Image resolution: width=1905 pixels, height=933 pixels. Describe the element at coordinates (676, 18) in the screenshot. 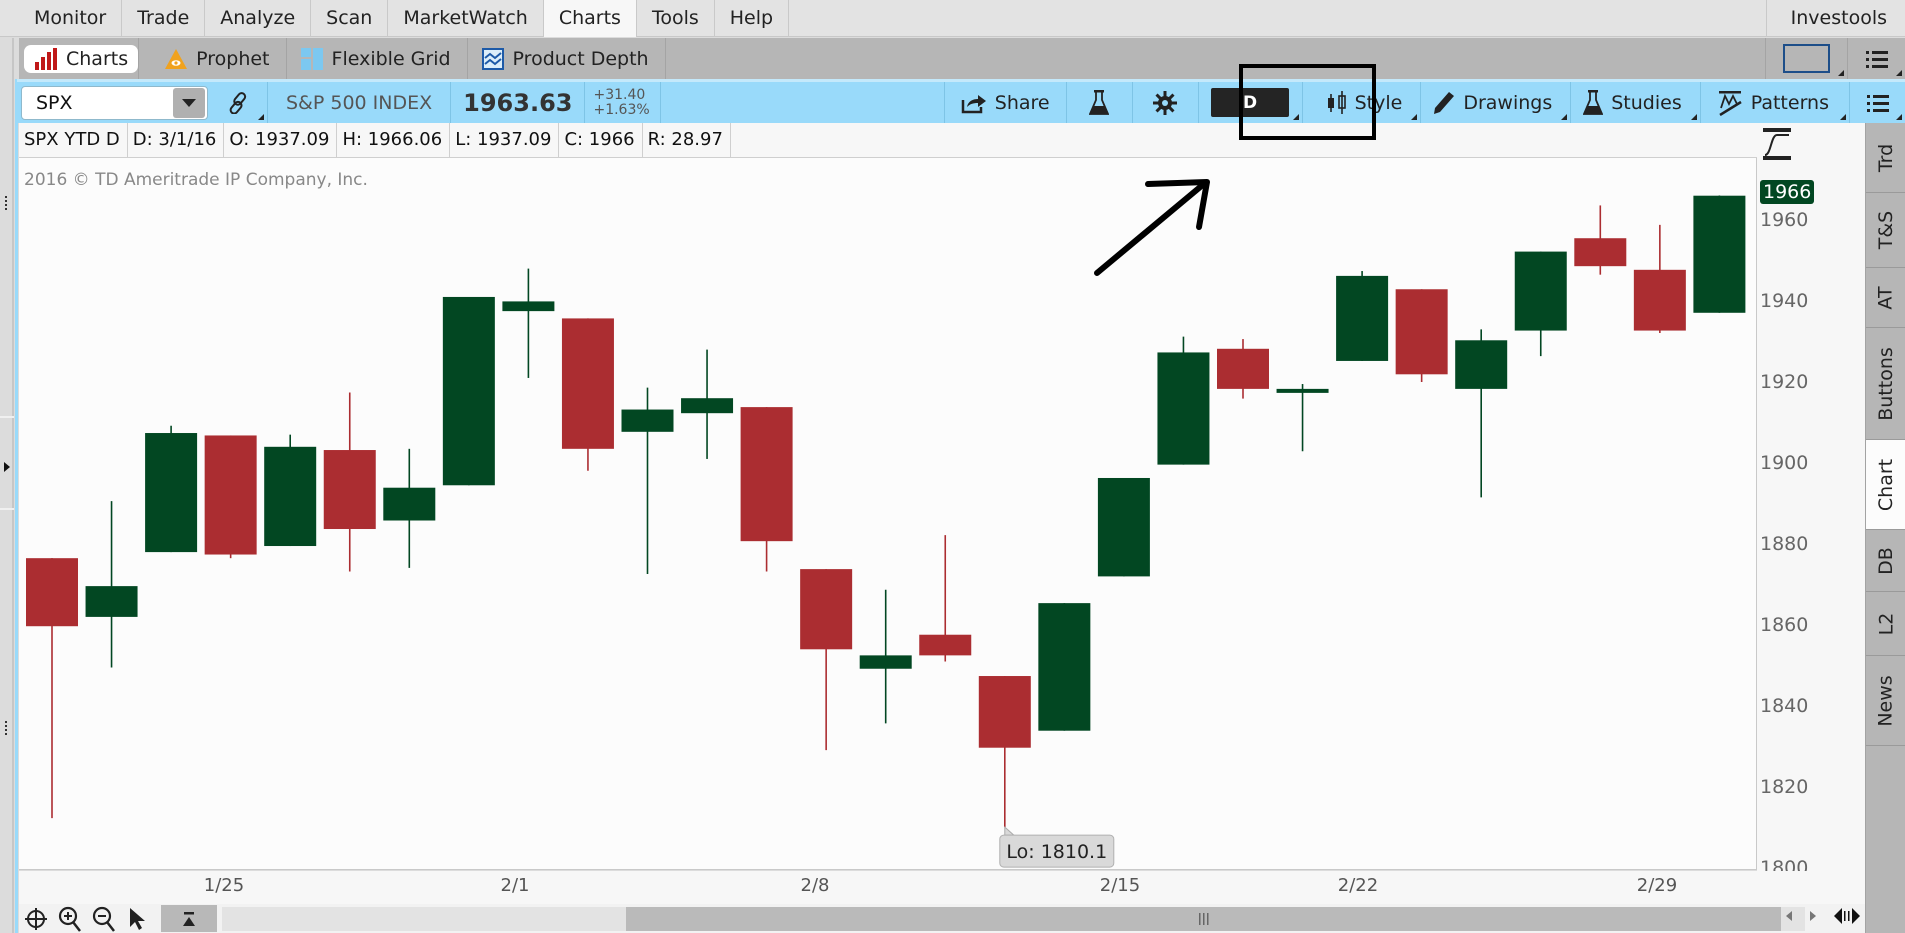

I see `nav-tab-tools: Tools` at that location.